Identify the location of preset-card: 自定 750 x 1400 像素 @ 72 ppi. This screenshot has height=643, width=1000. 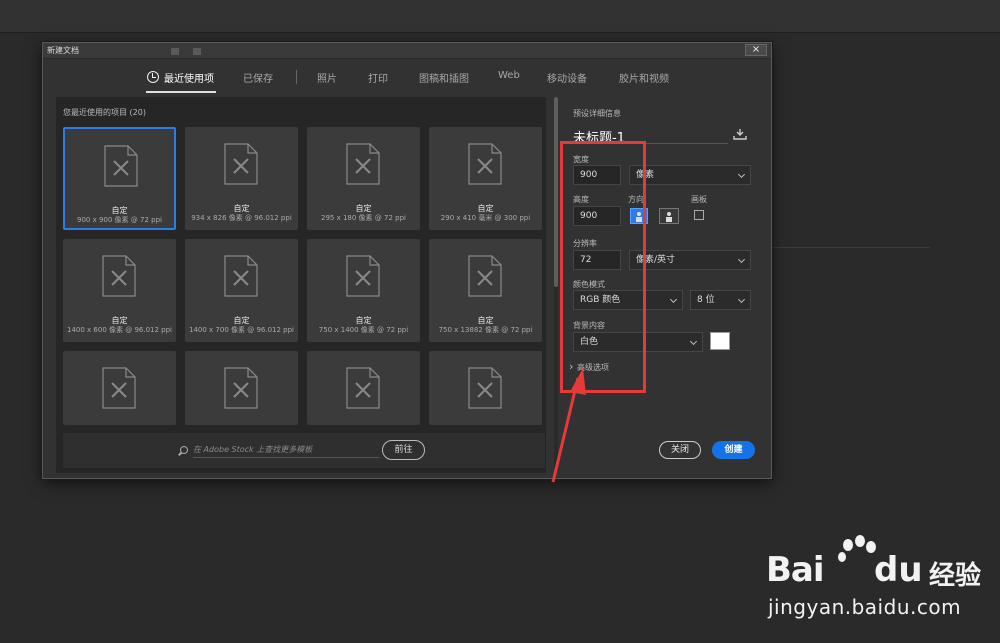
(363, 290).